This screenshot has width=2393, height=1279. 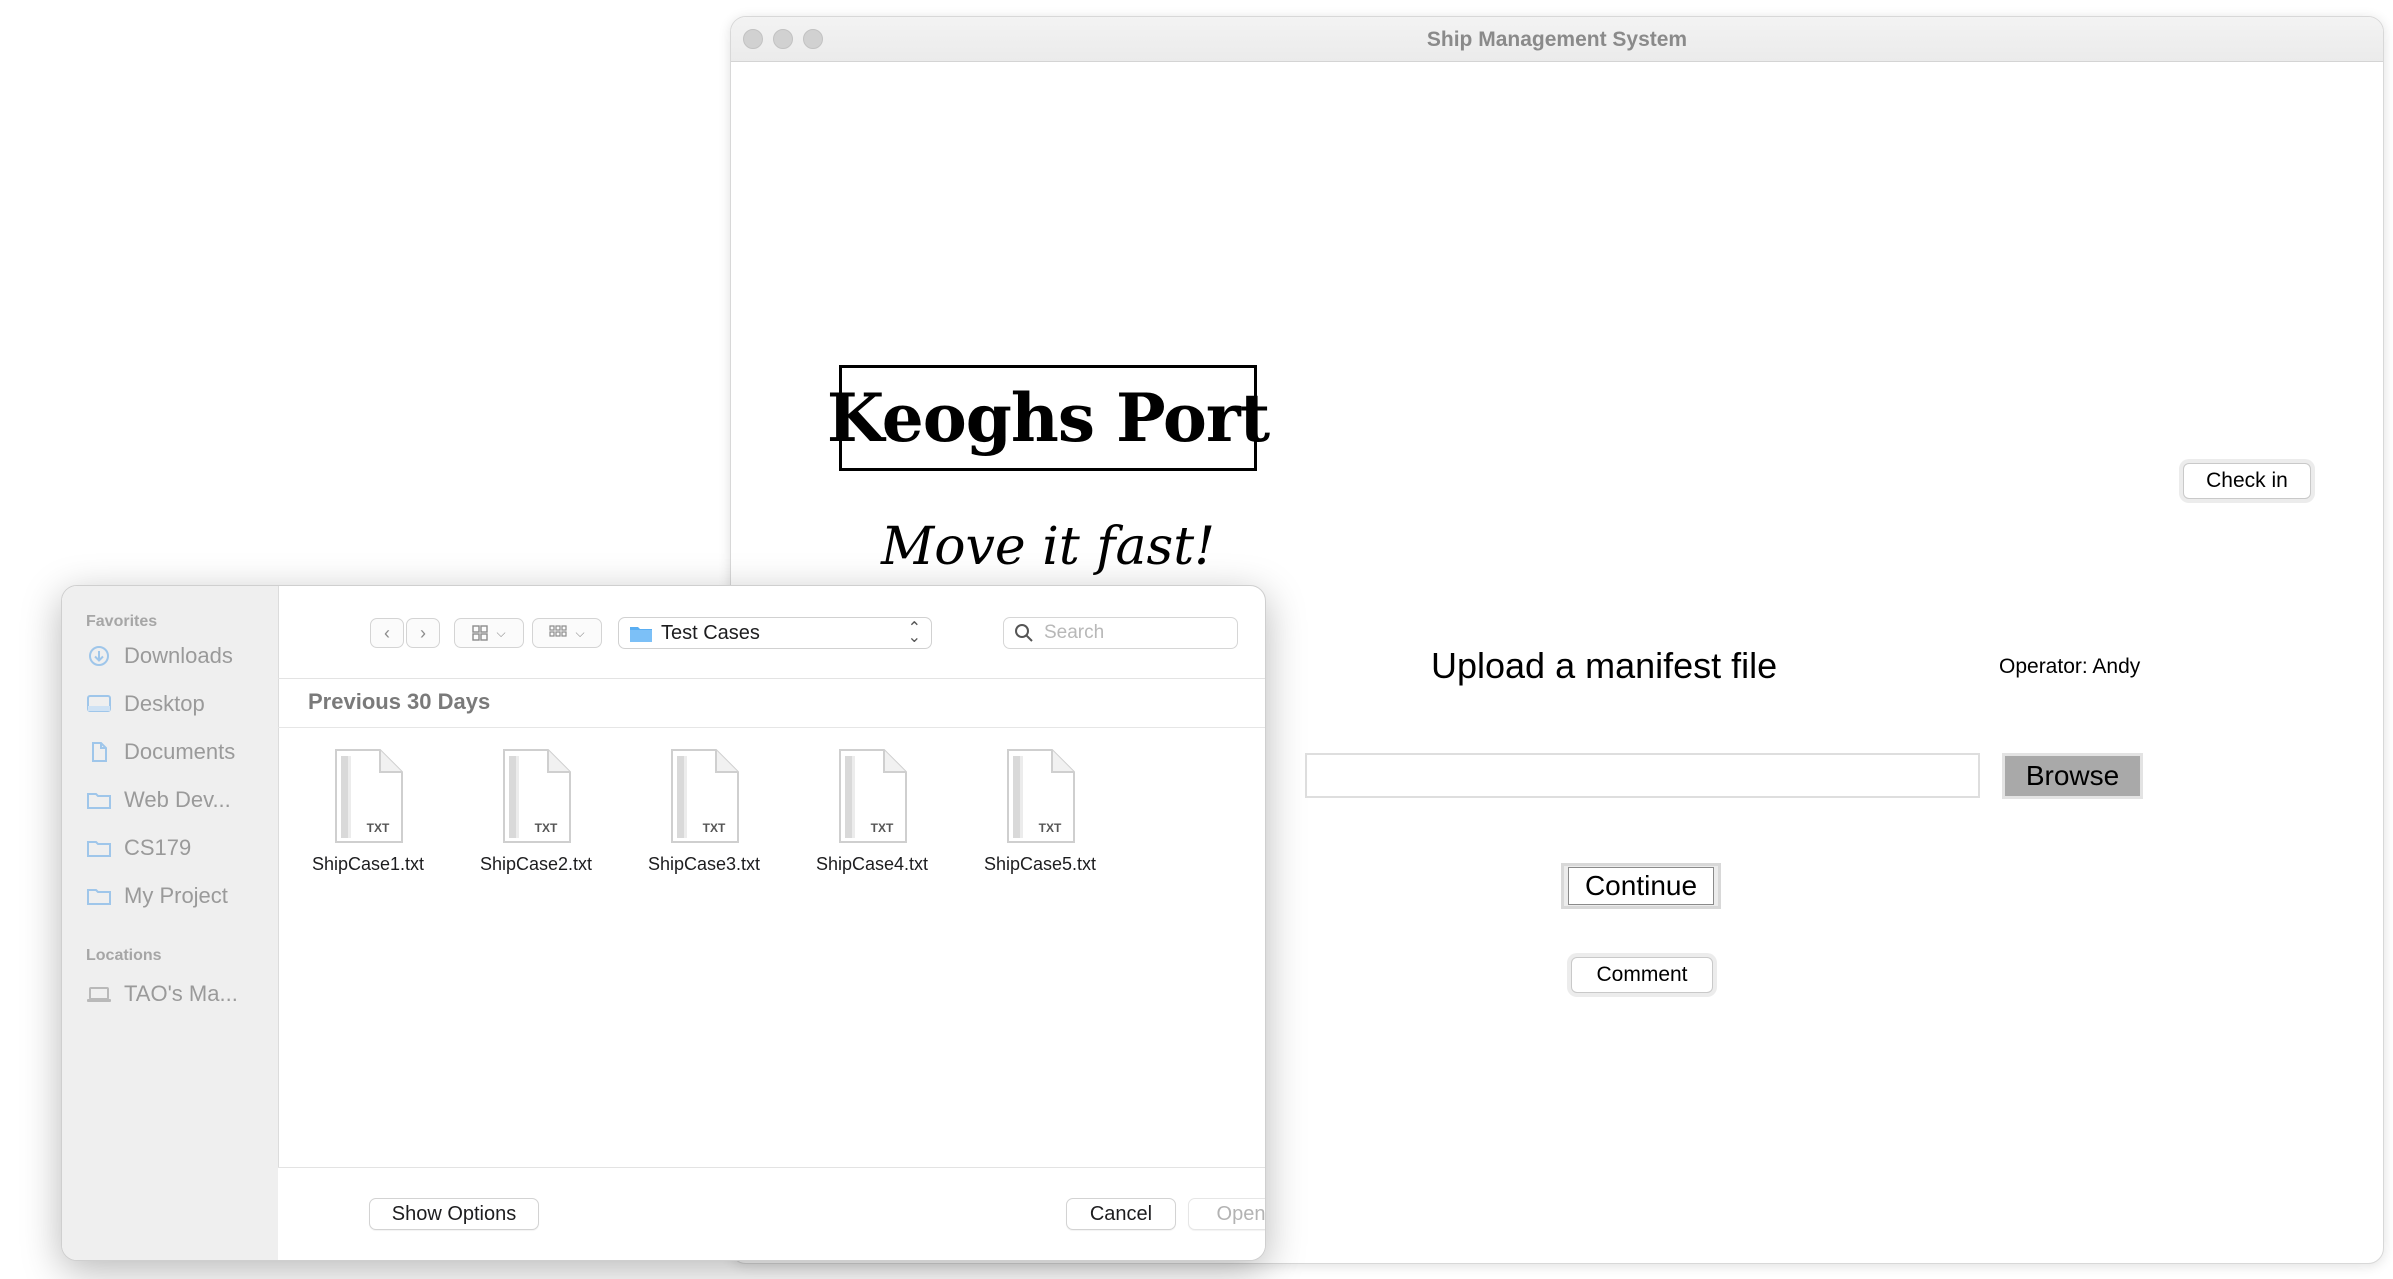 I want to click on file-item: TXT ShipCase4.txt, so click(x=872, y=818).